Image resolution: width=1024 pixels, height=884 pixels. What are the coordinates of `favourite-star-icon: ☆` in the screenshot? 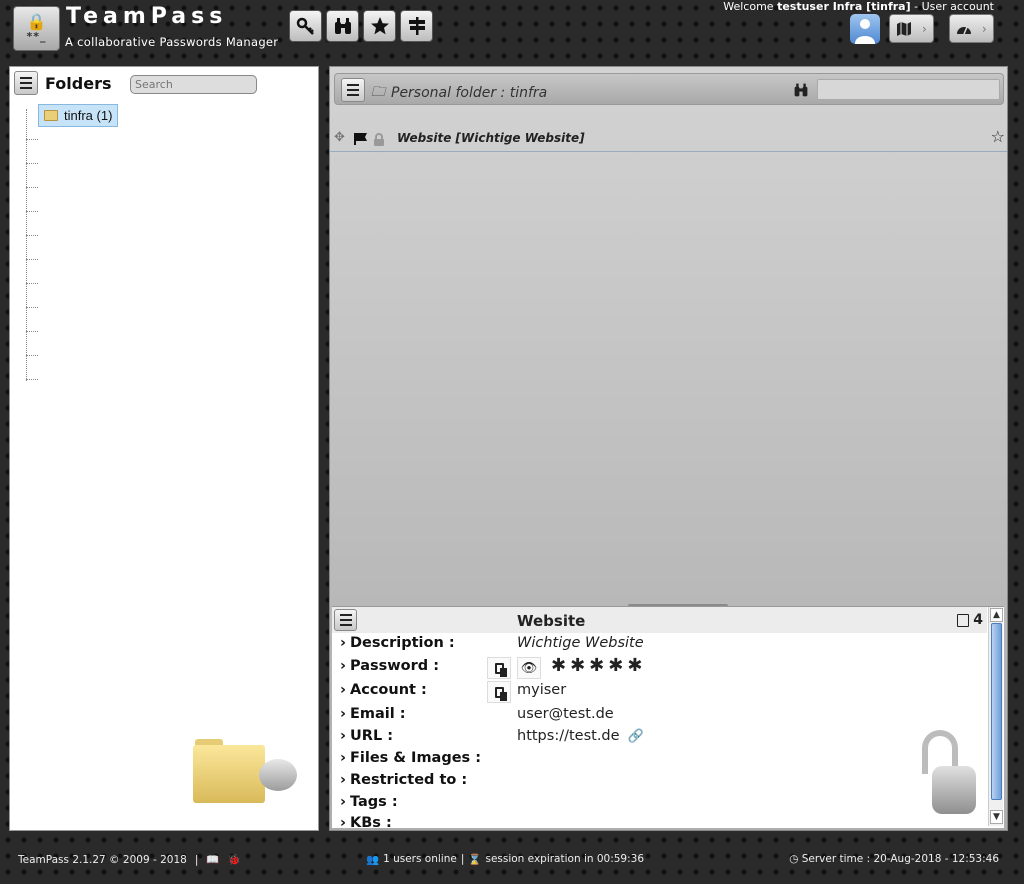 It's located at (998, 136).